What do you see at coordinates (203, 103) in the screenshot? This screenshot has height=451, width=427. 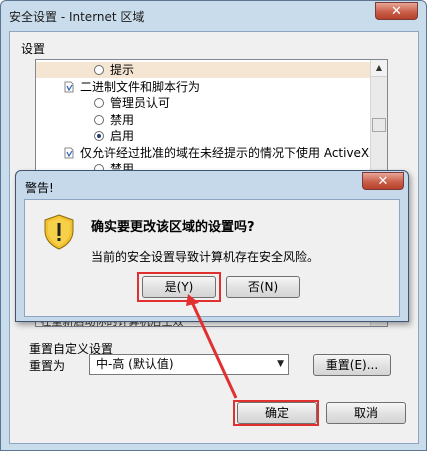 I see `settings-radio-option: 管理员认可` at bounding box center [203, 103].